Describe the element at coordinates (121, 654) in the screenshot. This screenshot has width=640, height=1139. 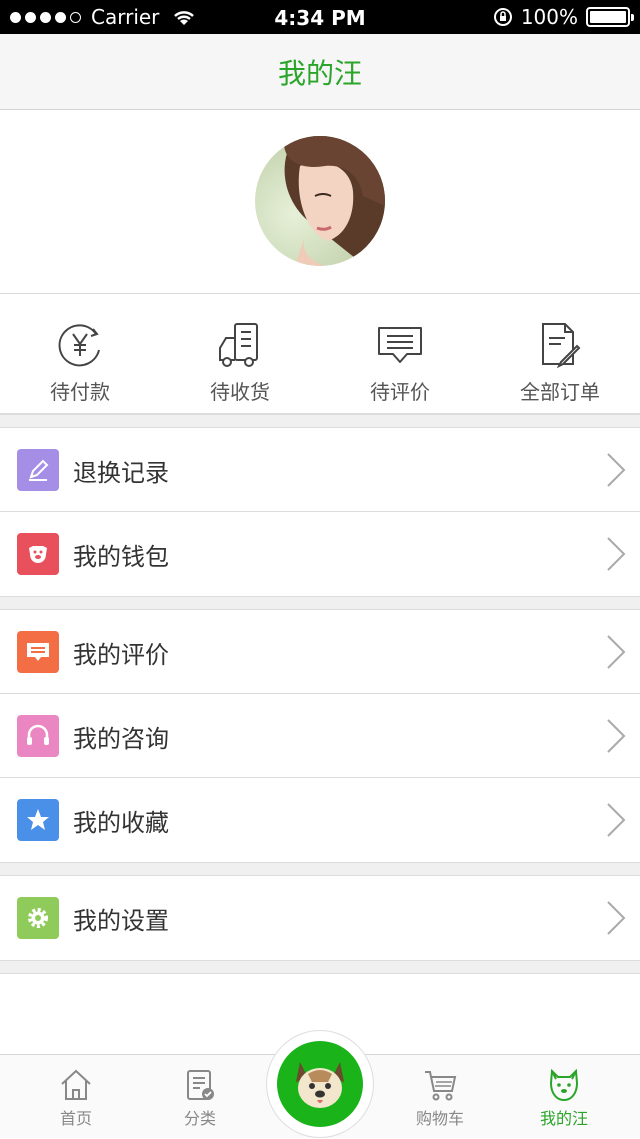
I see `menu-label: 我的评价` at that location.